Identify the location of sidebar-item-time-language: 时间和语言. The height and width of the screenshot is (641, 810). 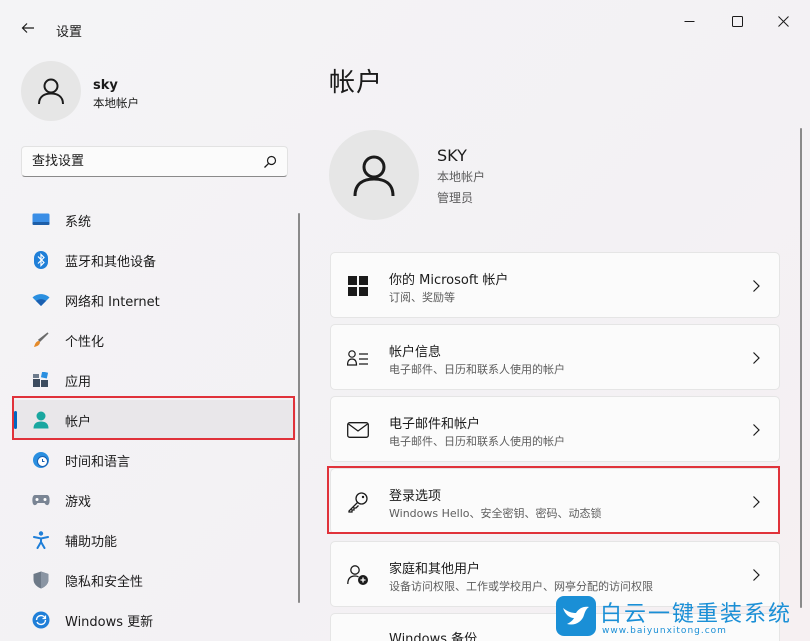
(154, 460).